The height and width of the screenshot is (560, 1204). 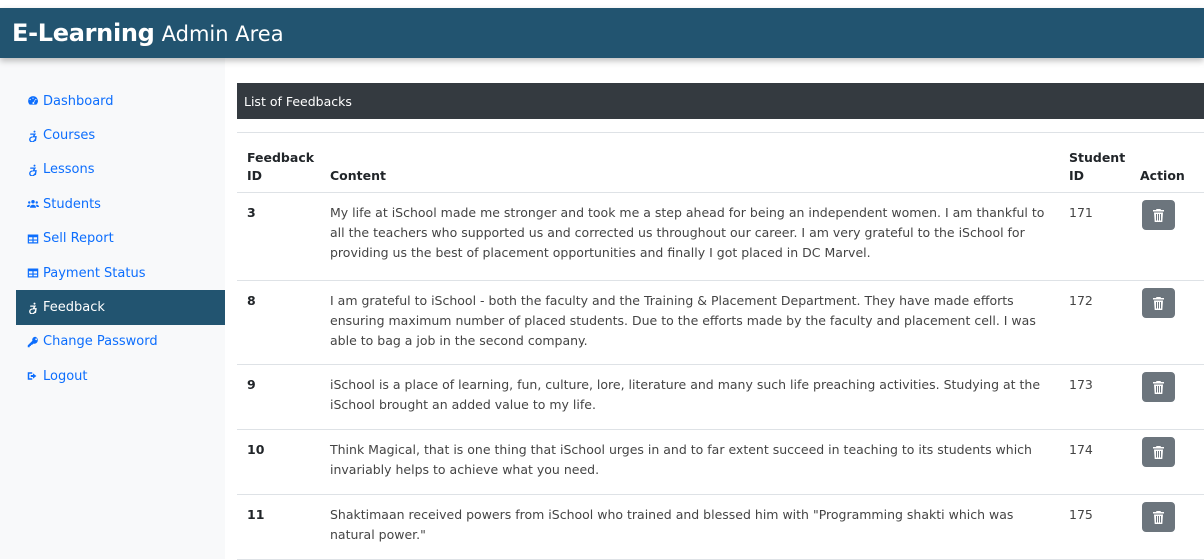 I want to click on table-header: Feedback ID Content Student ID Action, so click(x=720, y=162).